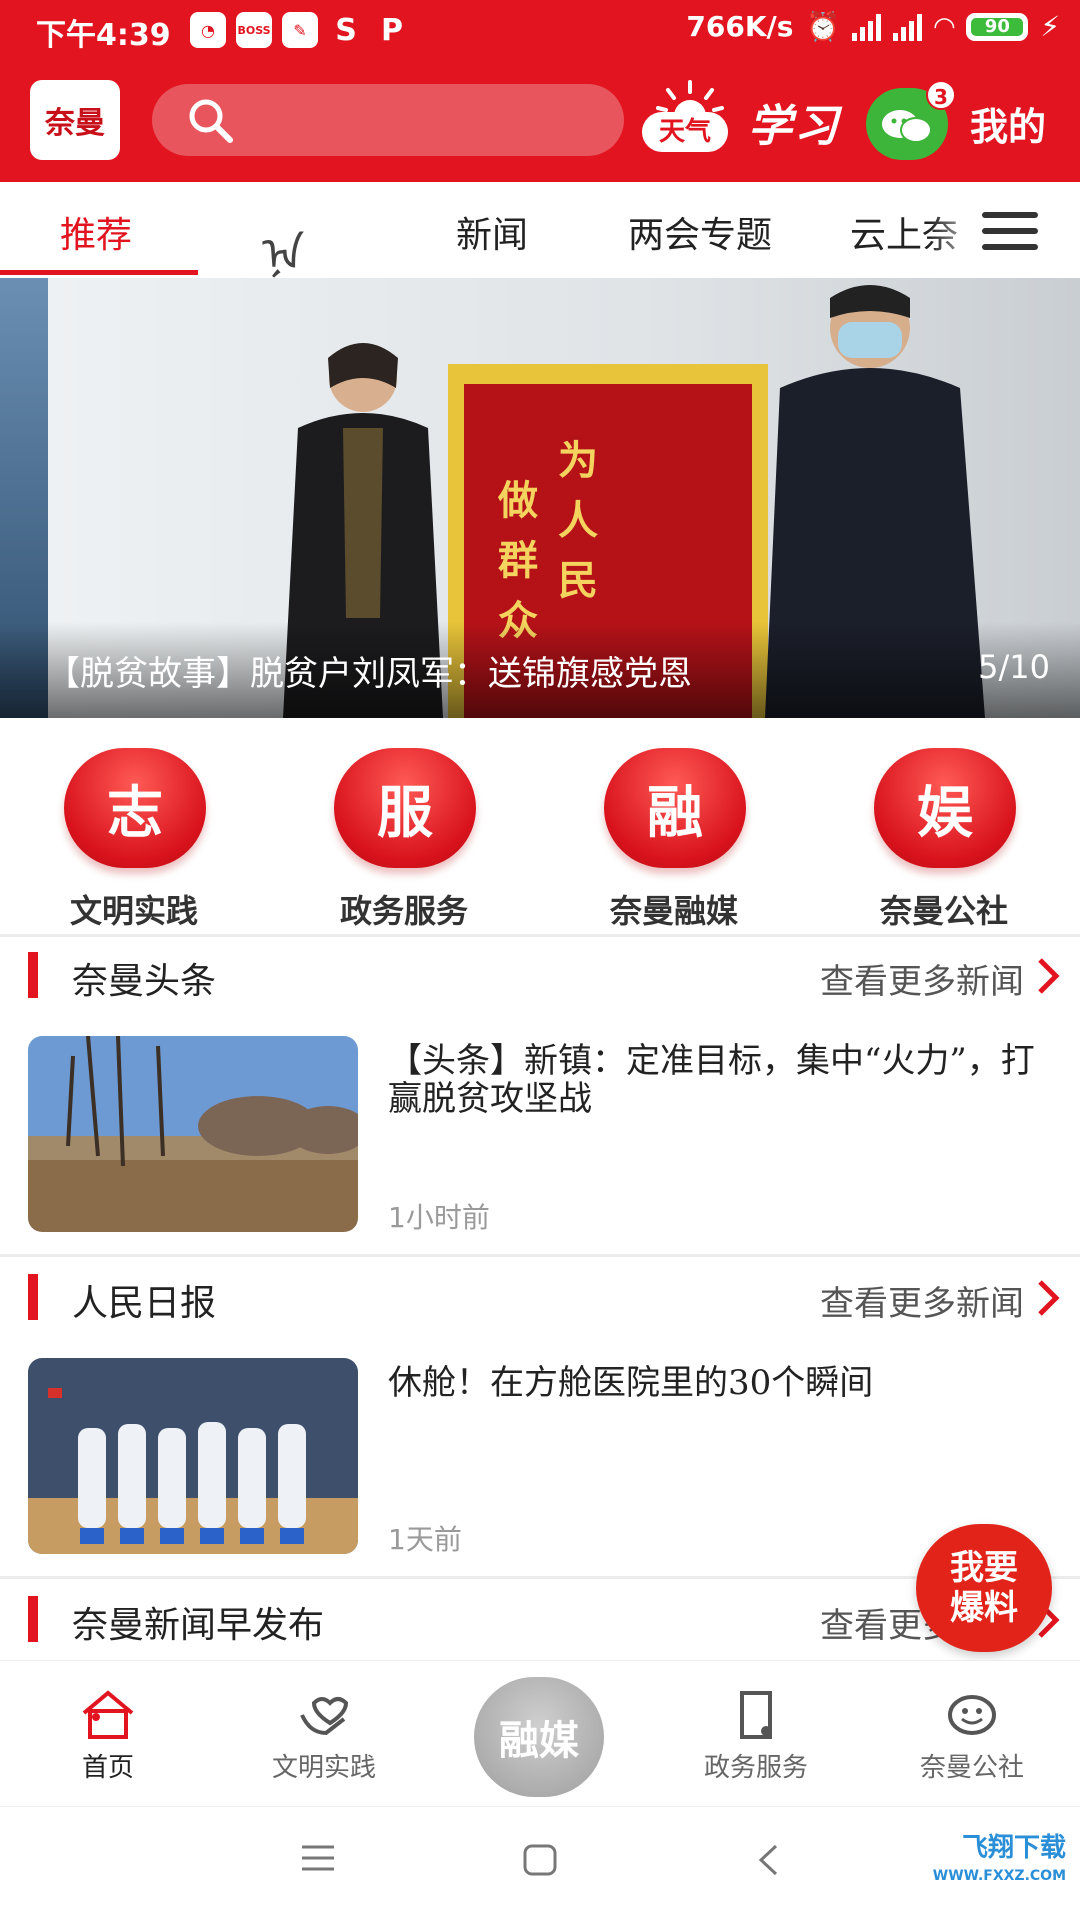 This screenshot has height=1921, width=1080. What do you see at coordinates (403, 911) in the screenshot?
I see `quick-link-label: 政务服务` at bounding box center [403, 911].